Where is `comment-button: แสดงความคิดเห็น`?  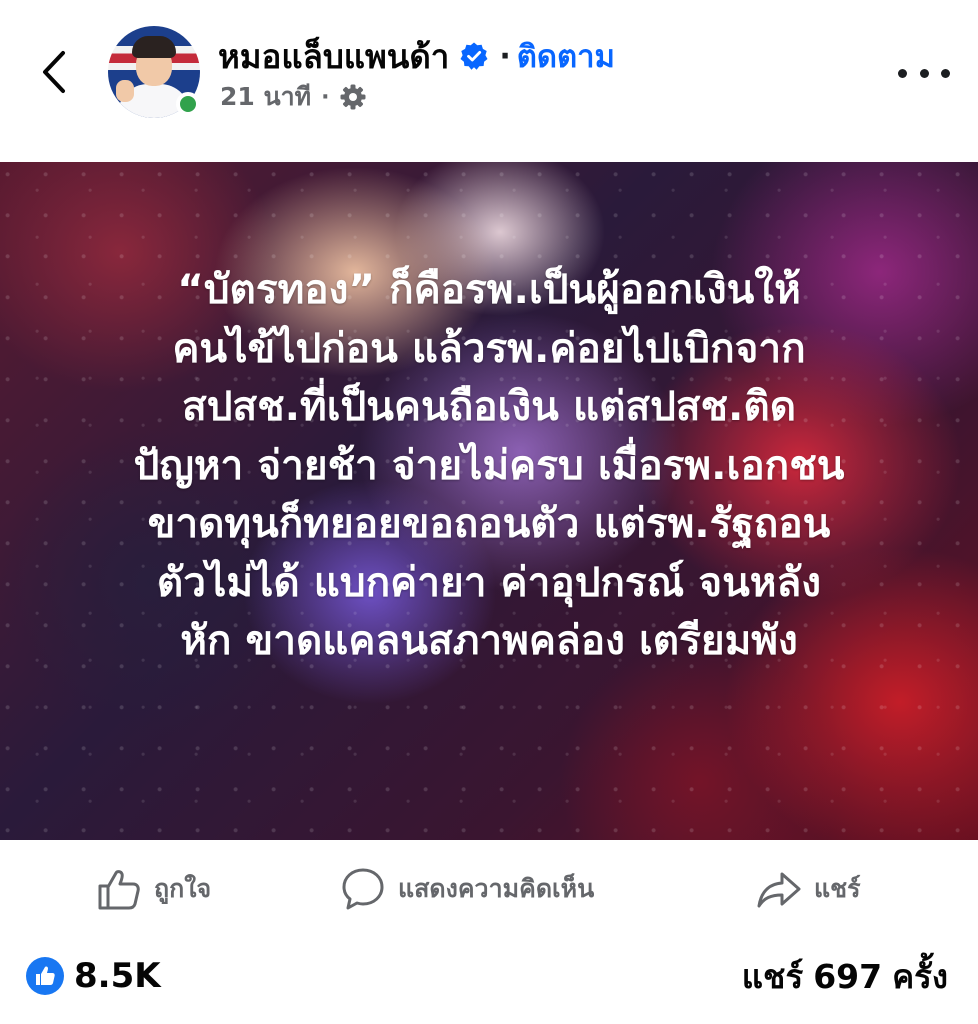 comment-button: แสดงความคิดเห็น is located at coordinates (467, 889).